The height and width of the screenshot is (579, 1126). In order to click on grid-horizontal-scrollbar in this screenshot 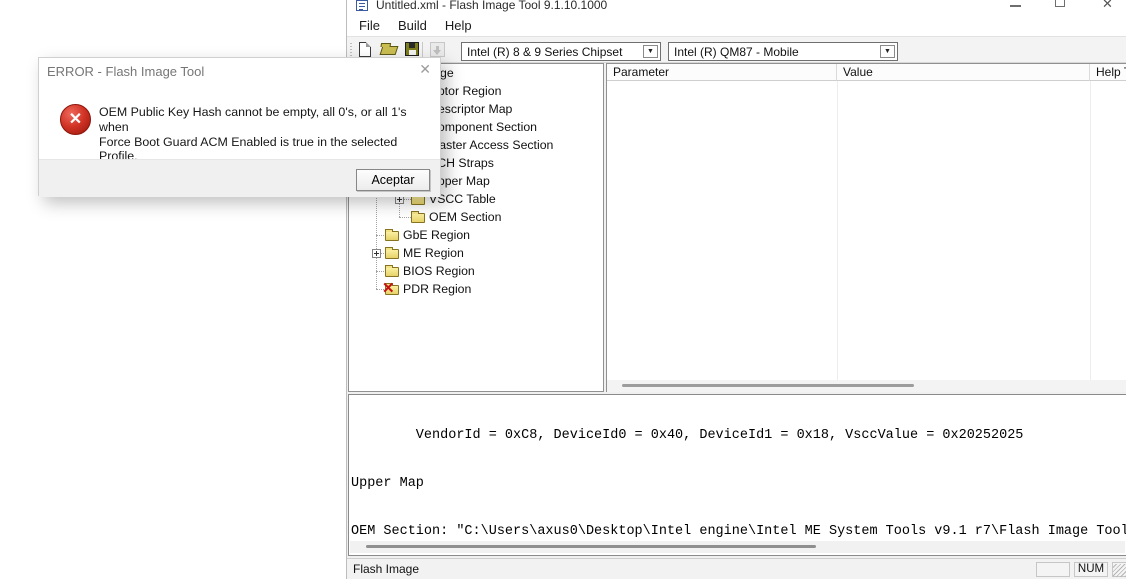, I will do `click(866, 386)`.